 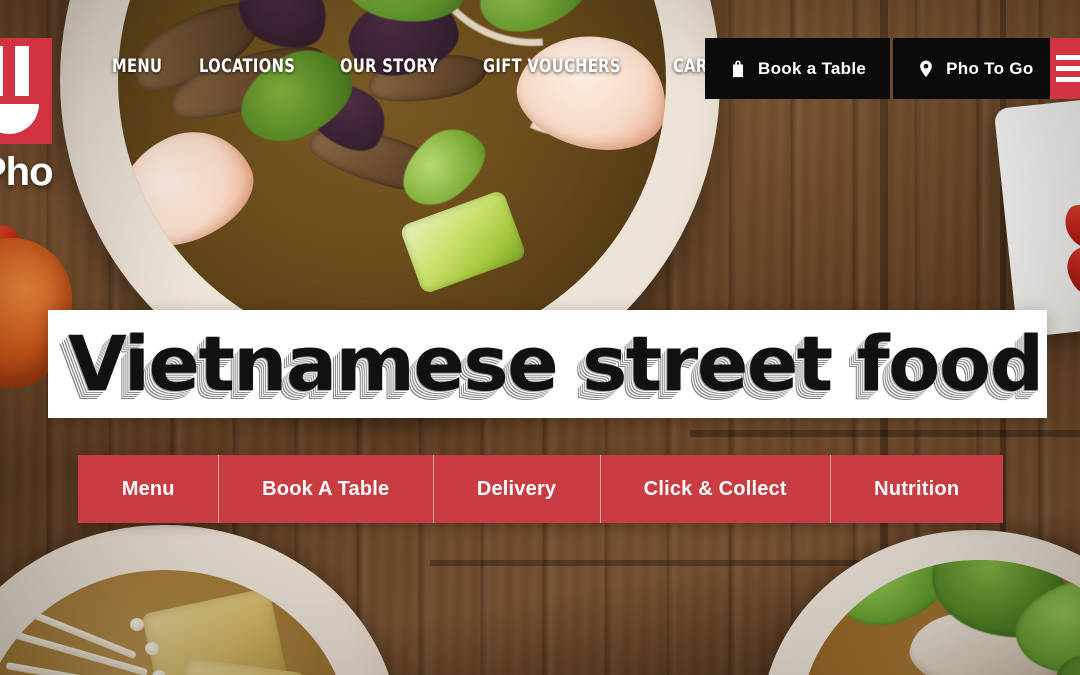 I want to click on pho-bowl-logo-icon, so click(x=21, y=88).